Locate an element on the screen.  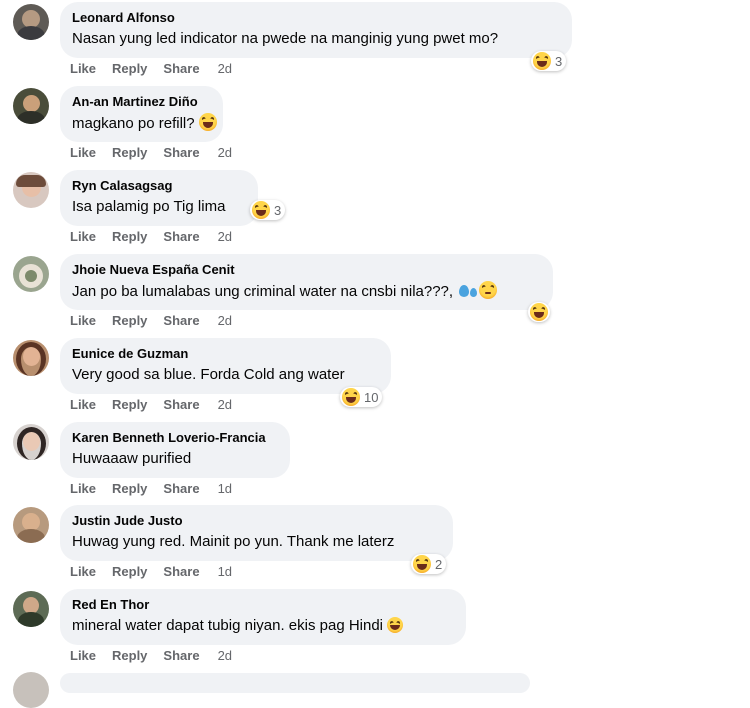
comment-text: magkano po refill? is located at coordinates (144, 123).